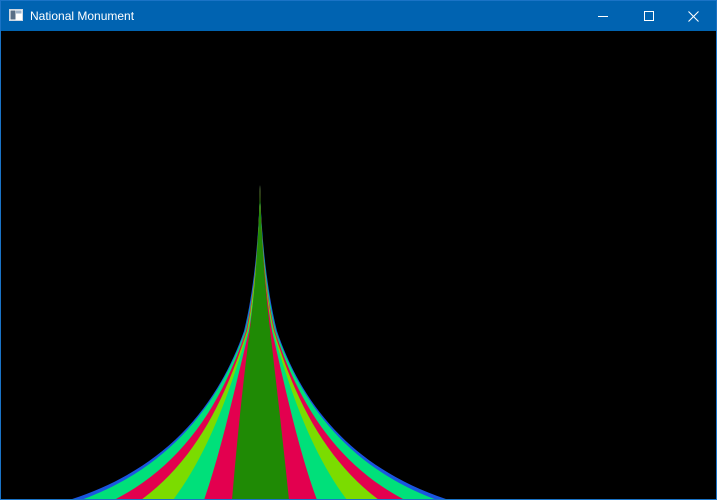  What do you see at coordinates (358, 16) in the screenshot?
I see `title-bar: National Monument` at bounding box center [358, 16].